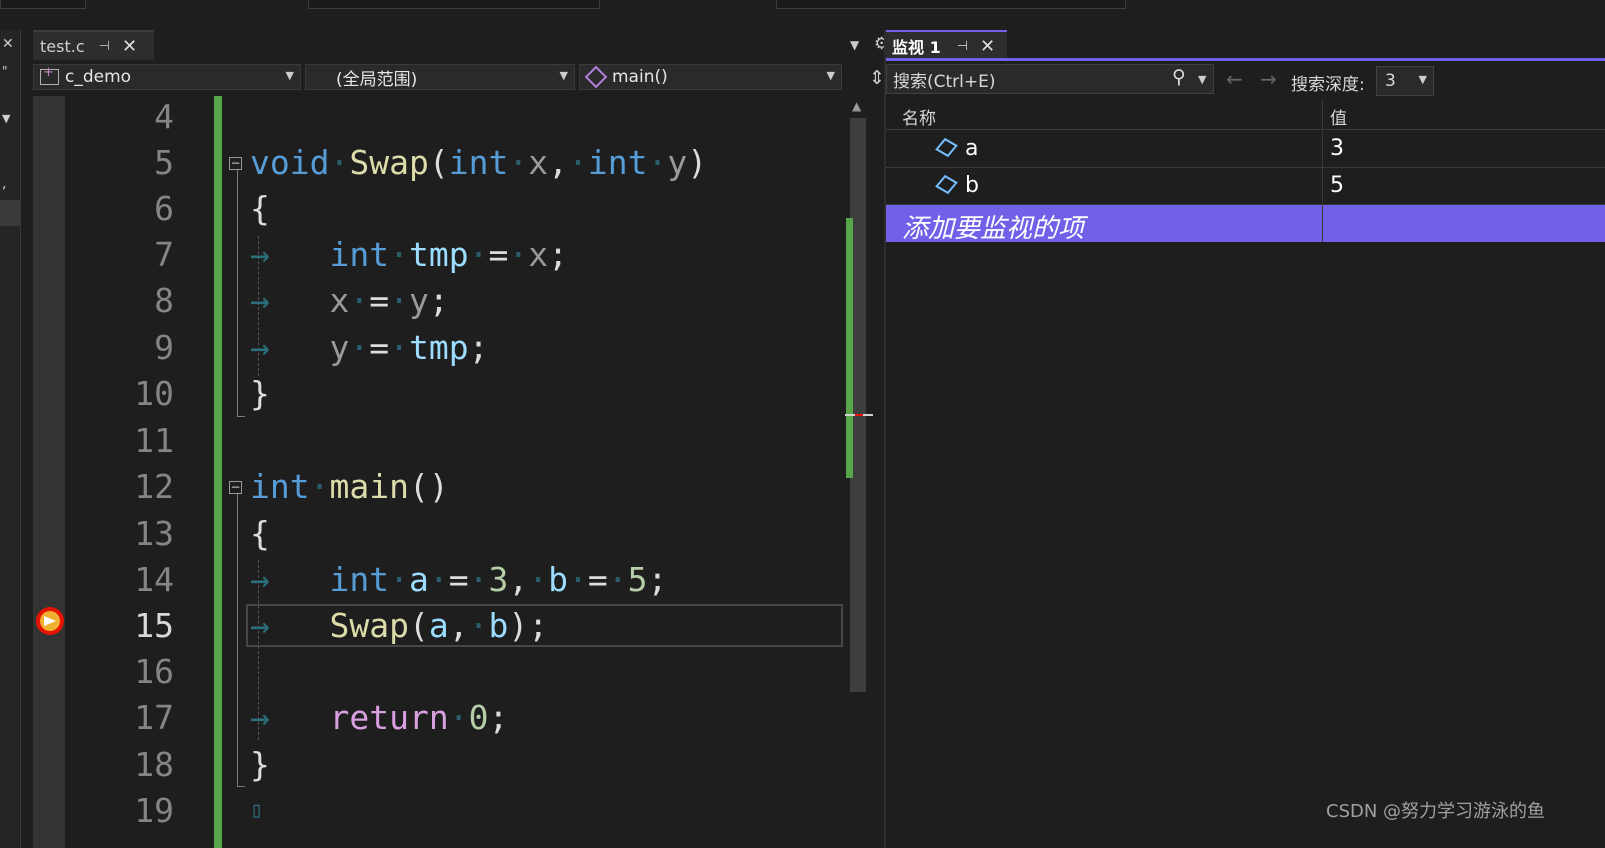 This screenshot has height=848, width=1605. I want to click on line-number: 13, so click(154, 533).